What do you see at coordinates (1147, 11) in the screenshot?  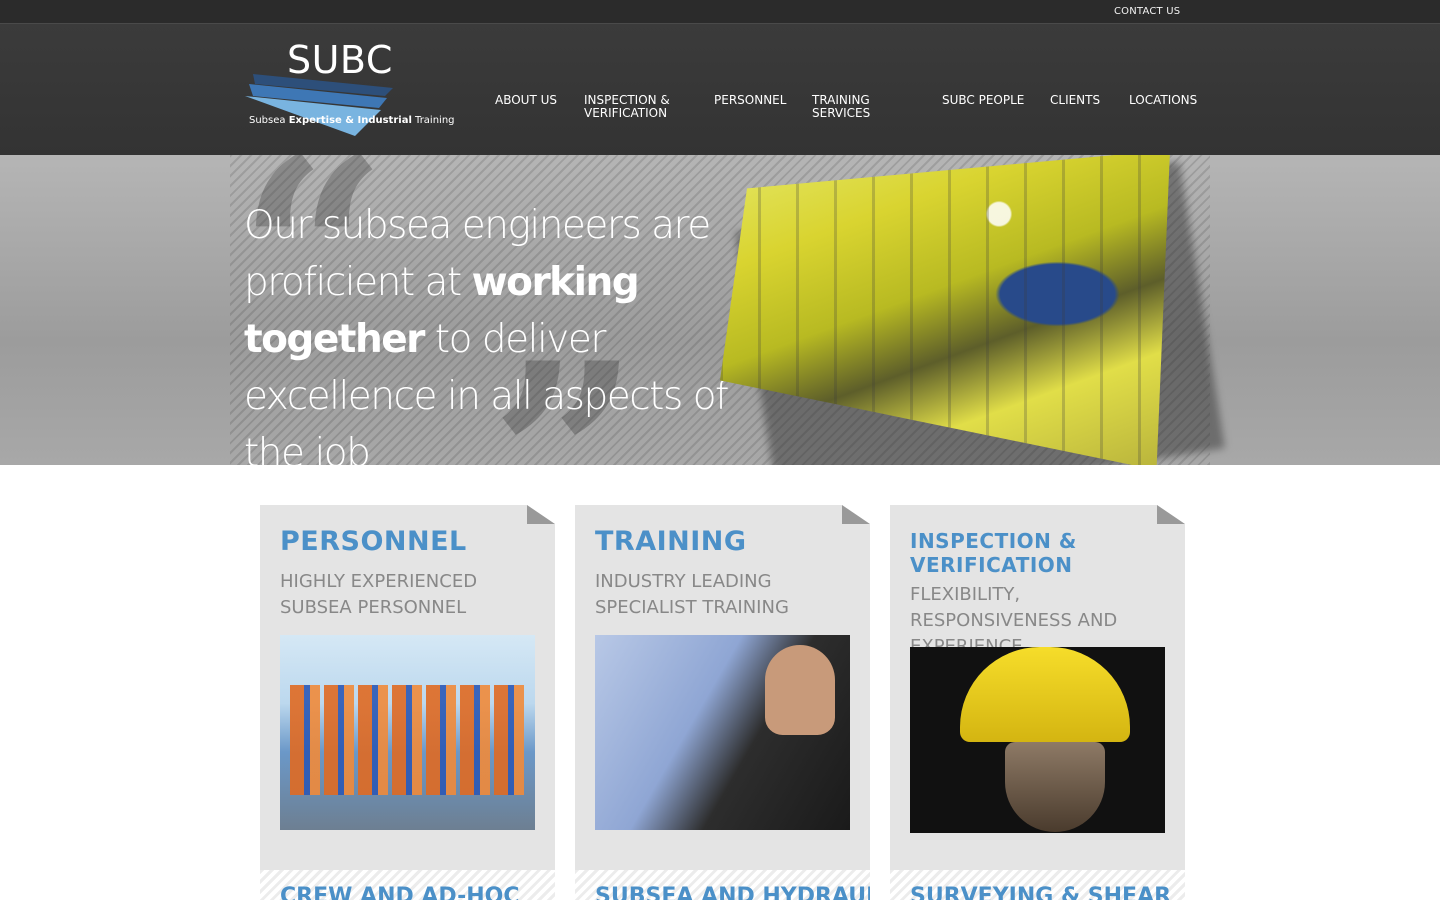 I see `contact-us-link: CONTACT US` at bounding box center [1147, 11].